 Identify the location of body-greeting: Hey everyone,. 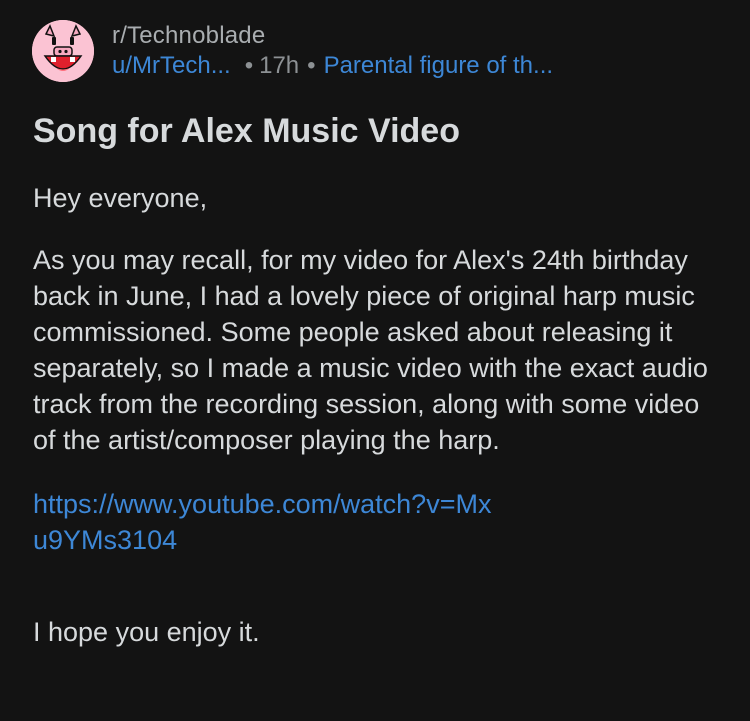
(120, 198).